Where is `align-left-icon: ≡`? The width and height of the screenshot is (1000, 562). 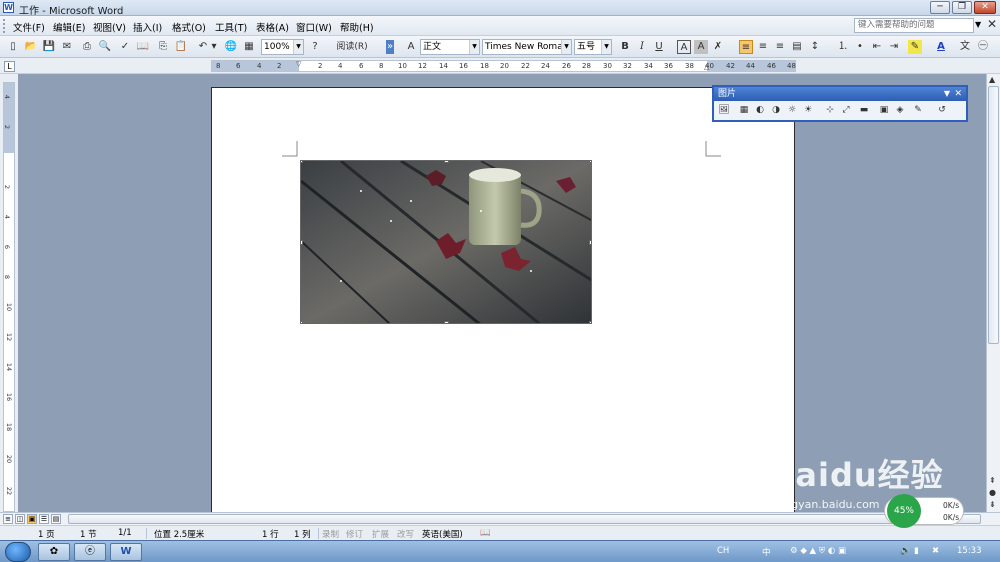 align-left-icon: ≡ is located at coordinates (746, 47).